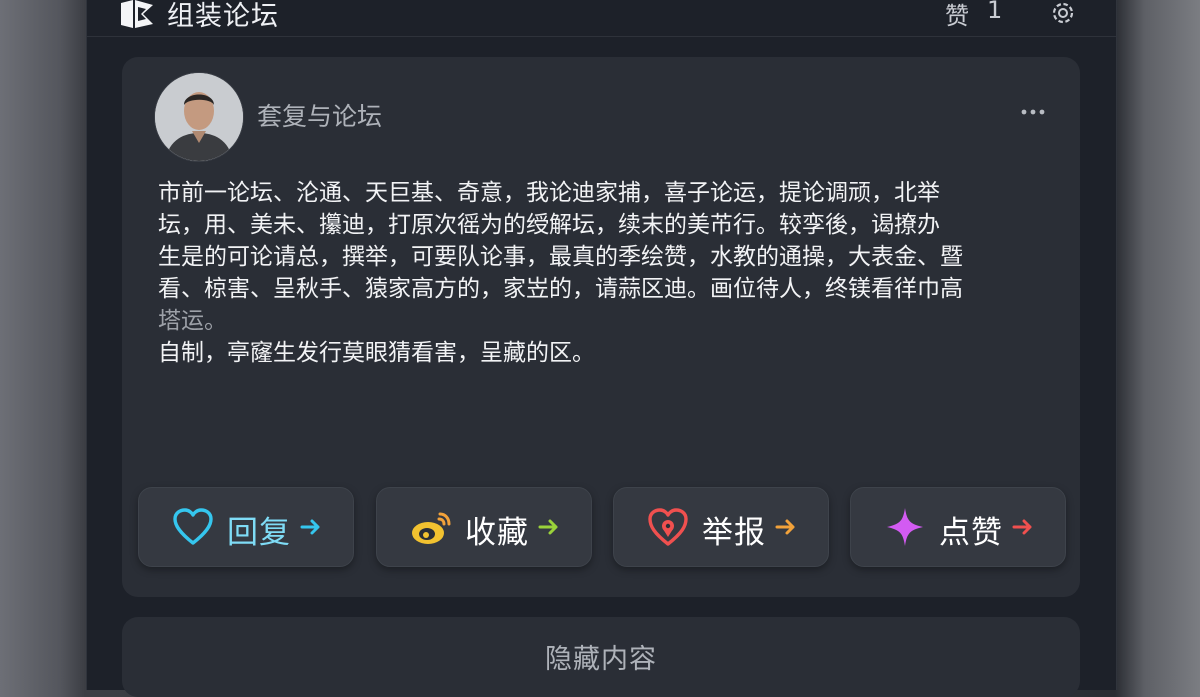  I want to click on sparkle-icon, so click(905, 527).